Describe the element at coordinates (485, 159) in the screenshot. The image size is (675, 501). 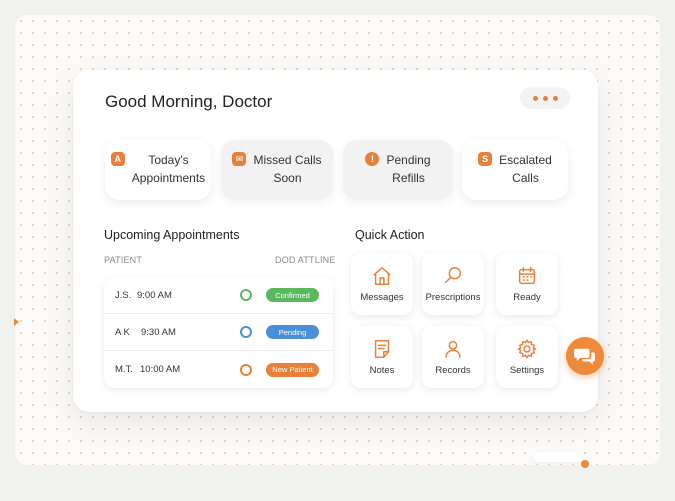
I see `escalation-icon: S` at that location.